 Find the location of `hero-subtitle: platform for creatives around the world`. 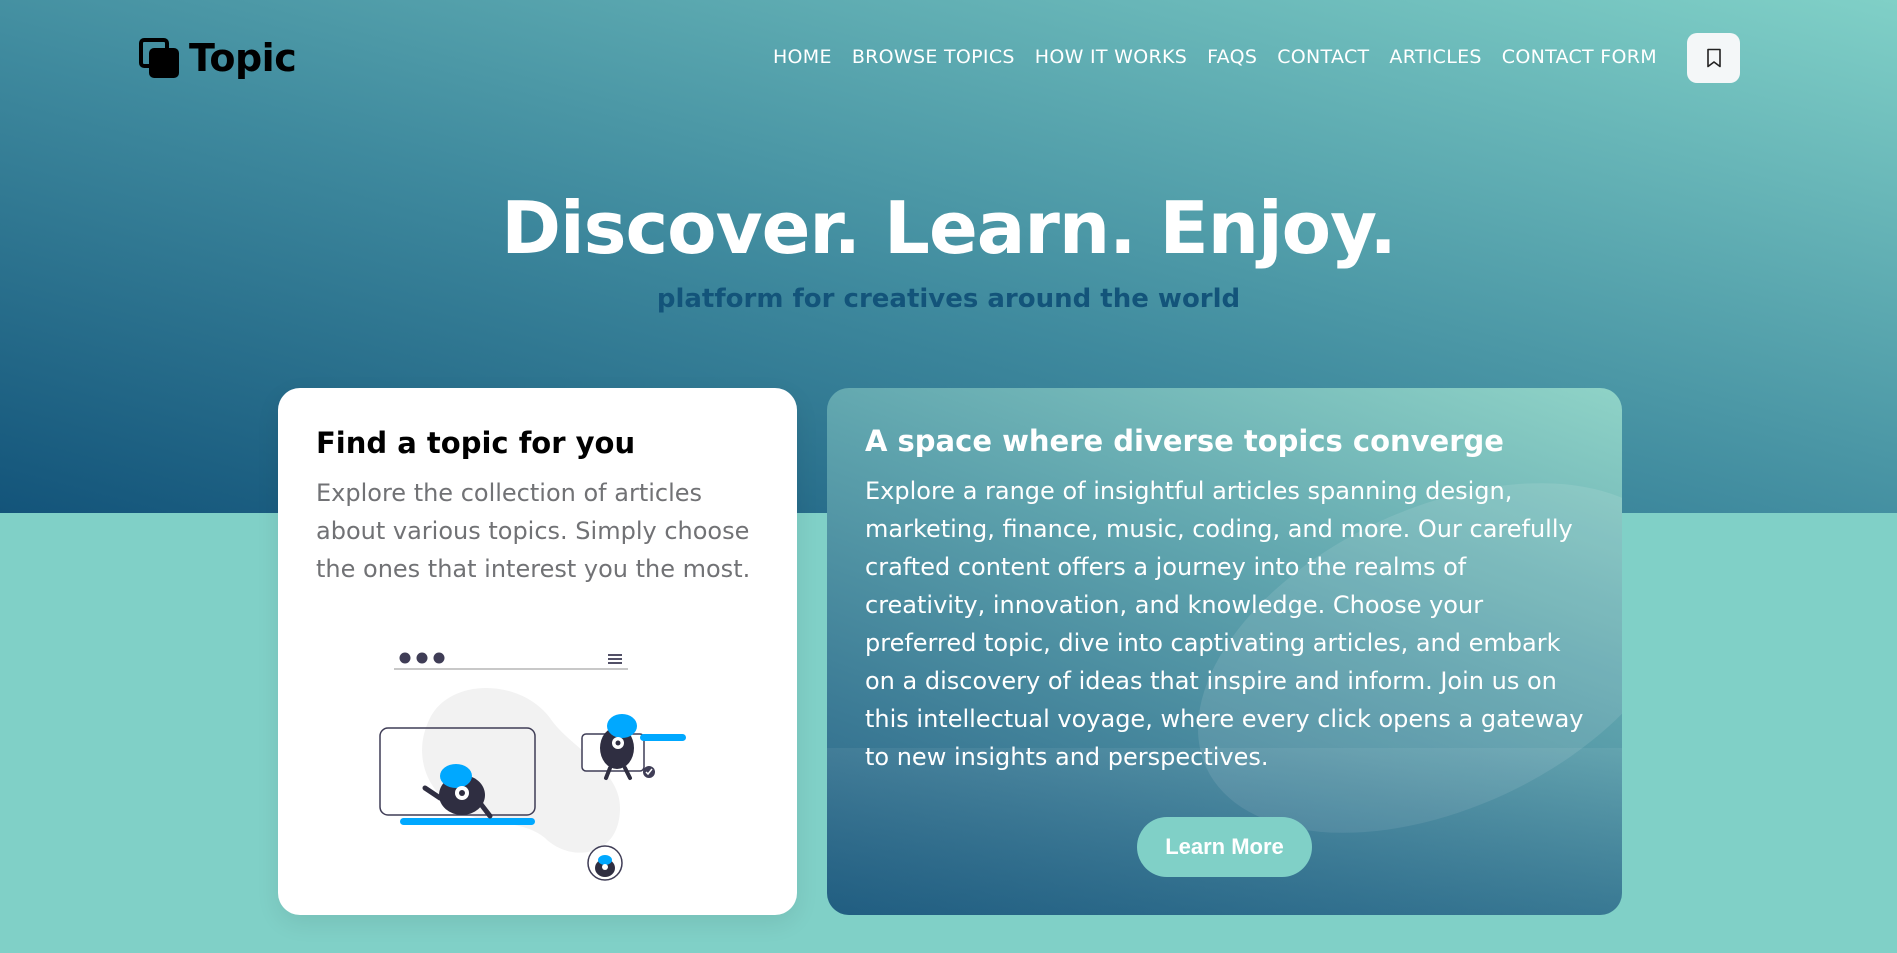

hero-subtitle: platform for creatives around the world is located at coordinates (948, 299).